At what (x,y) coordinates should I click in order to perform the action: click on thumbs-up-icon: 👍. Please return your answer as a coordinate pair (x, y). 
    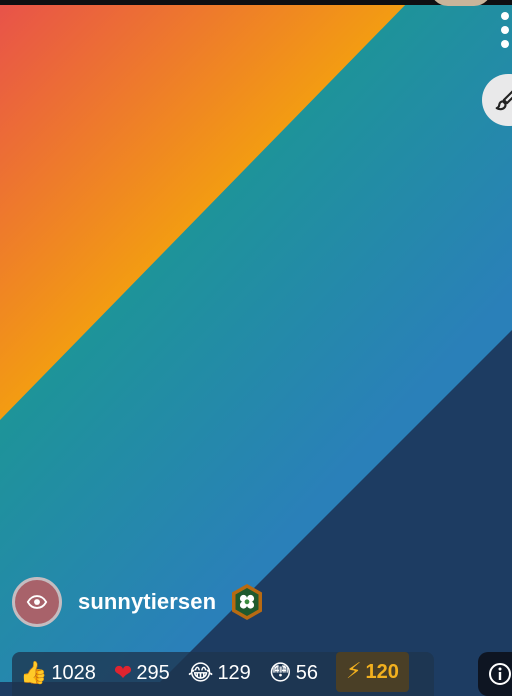
    Looking at the image, I should click on (34, 673).